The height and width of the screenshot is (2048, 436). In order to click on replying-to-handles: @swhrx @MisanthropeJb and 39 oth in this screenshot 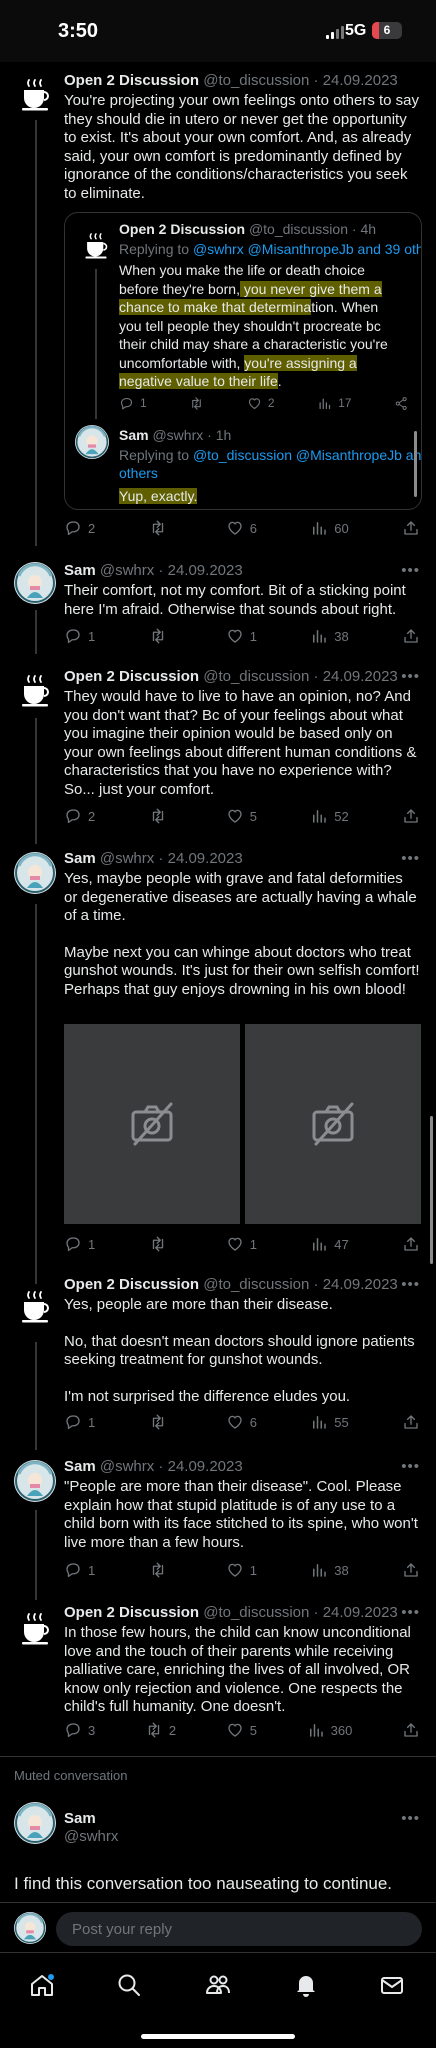, I will do `click(307, 249)`.